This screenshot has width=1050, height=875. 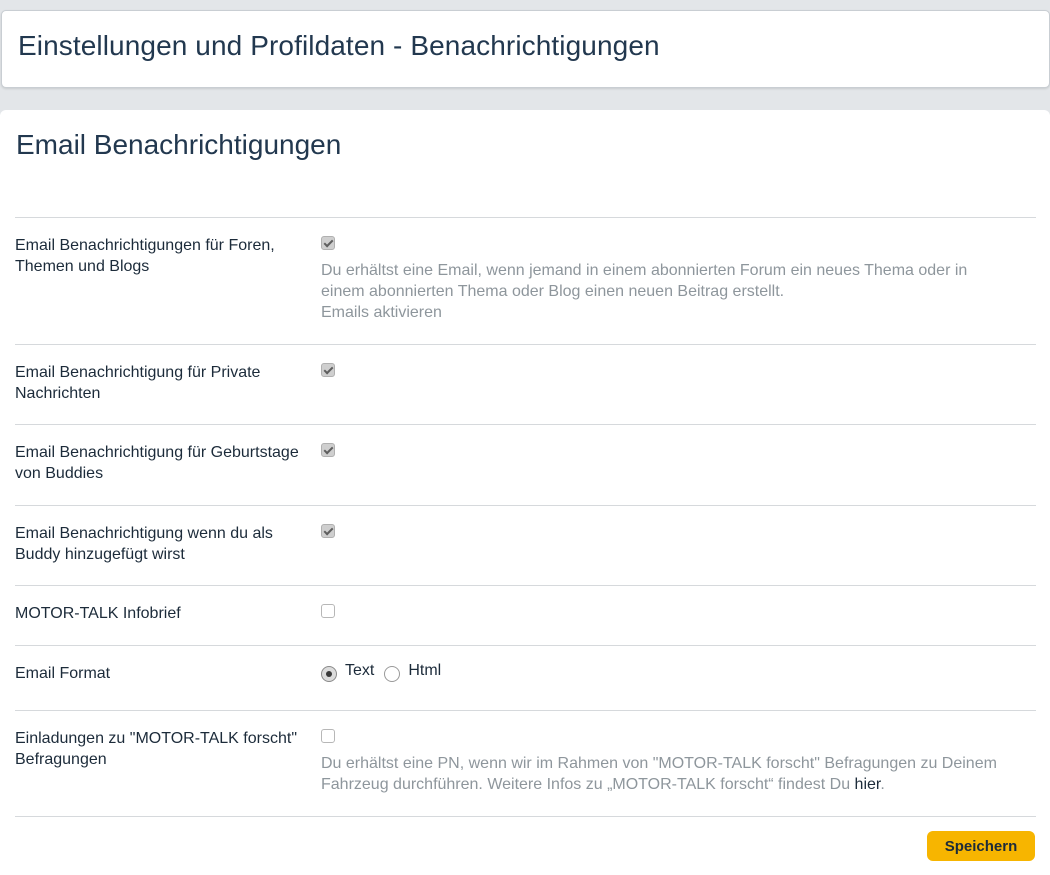 I want to click on setting-control: Text Html, so click(x=671, y=671).